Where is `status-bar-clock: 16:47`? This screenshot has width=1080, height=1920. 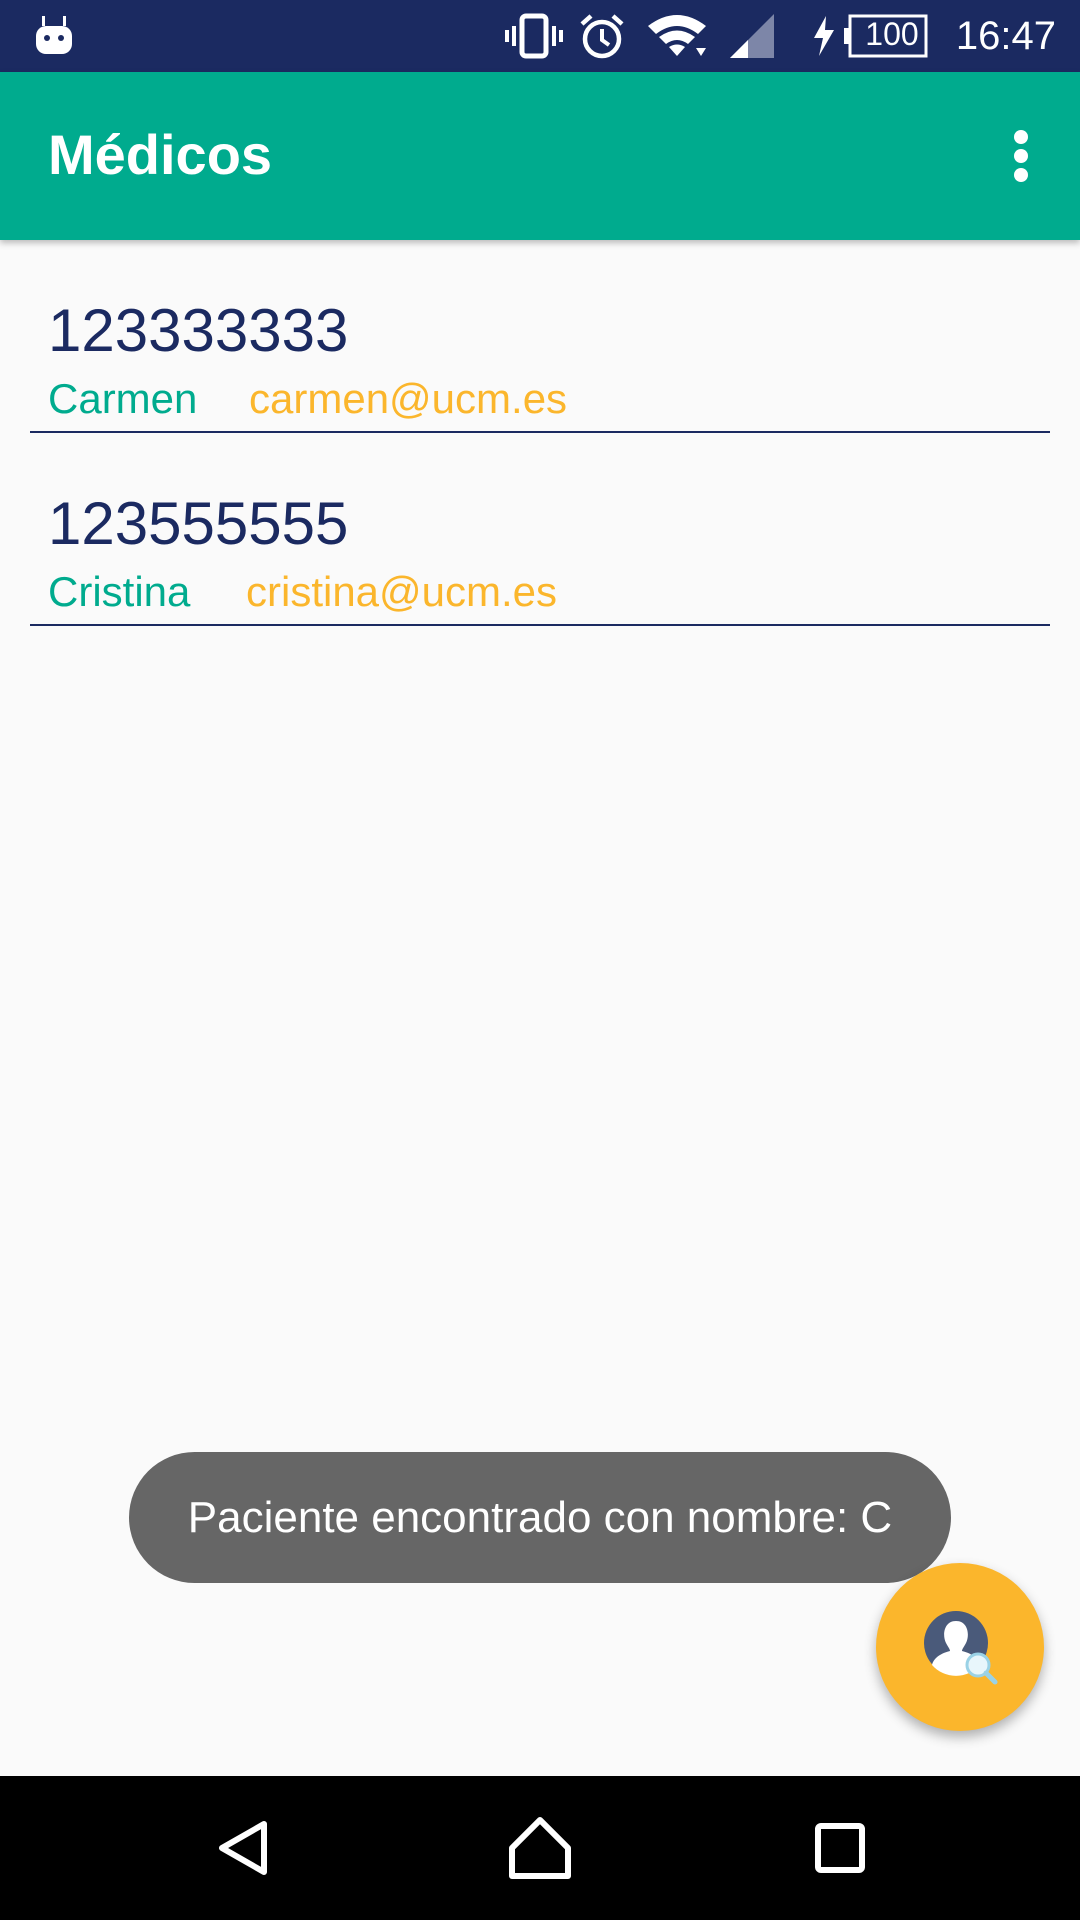
status-bar-clock: 16:47 is located at coordinates (1005, 36).